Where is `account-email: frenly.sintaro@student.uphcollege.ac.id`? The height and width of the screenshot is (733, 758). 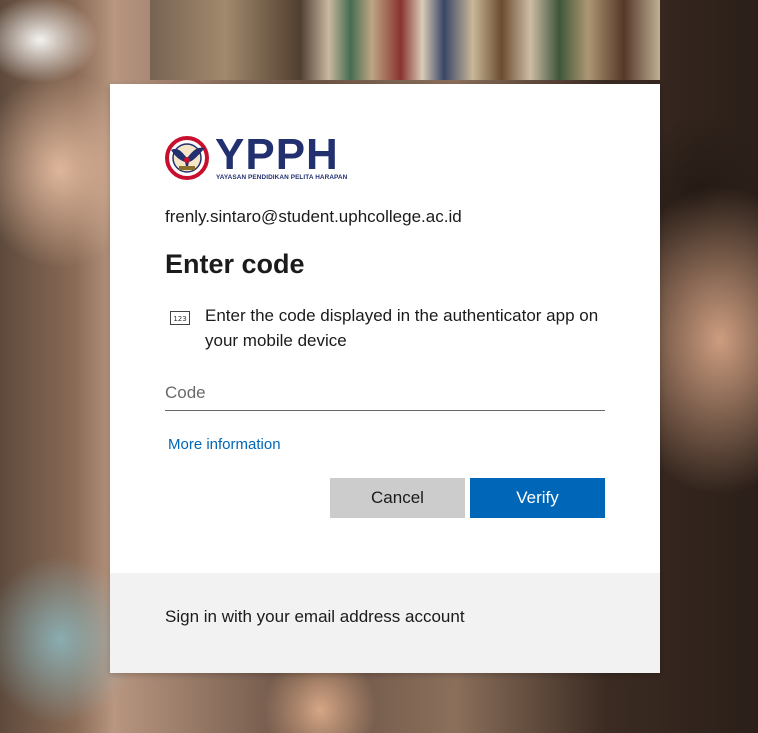 account-email: frenly.sintaro@student.uphcollege.ac.id is located at coordinates (313, 216).